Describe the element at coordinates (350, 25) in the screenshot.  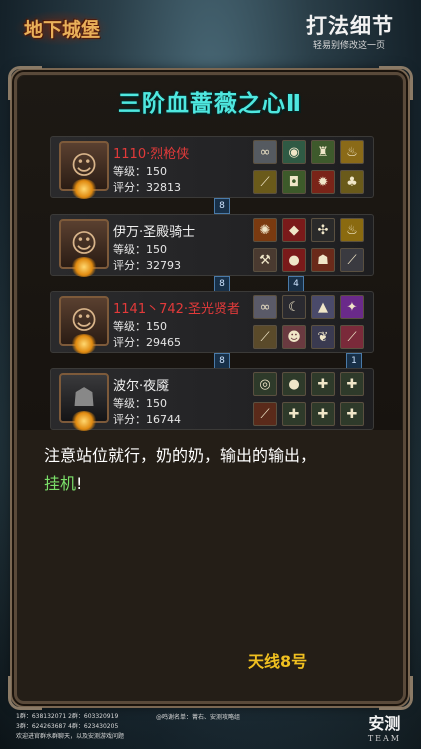
I see `page-title: 打法细节` at that location.